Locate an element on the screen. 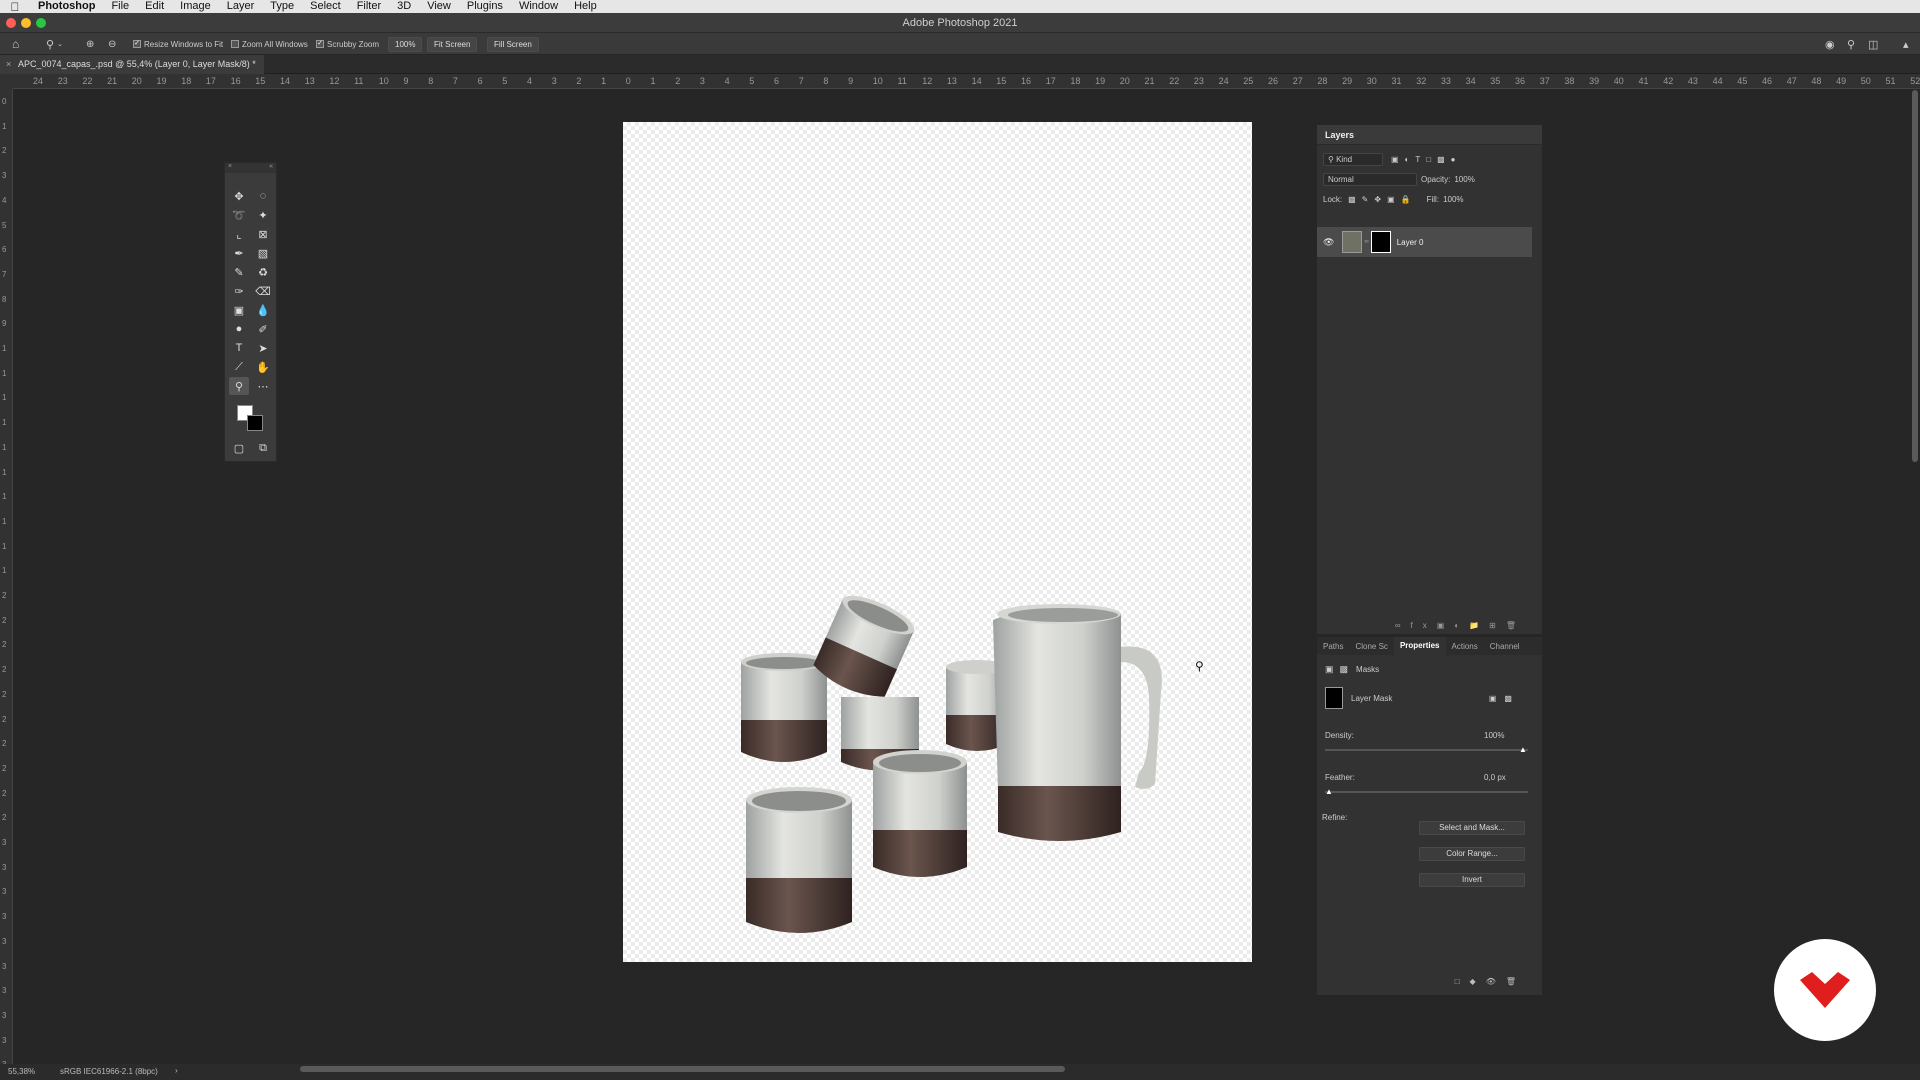  lasso-tool-icon: ➰ is located at coordinates (239, 215).